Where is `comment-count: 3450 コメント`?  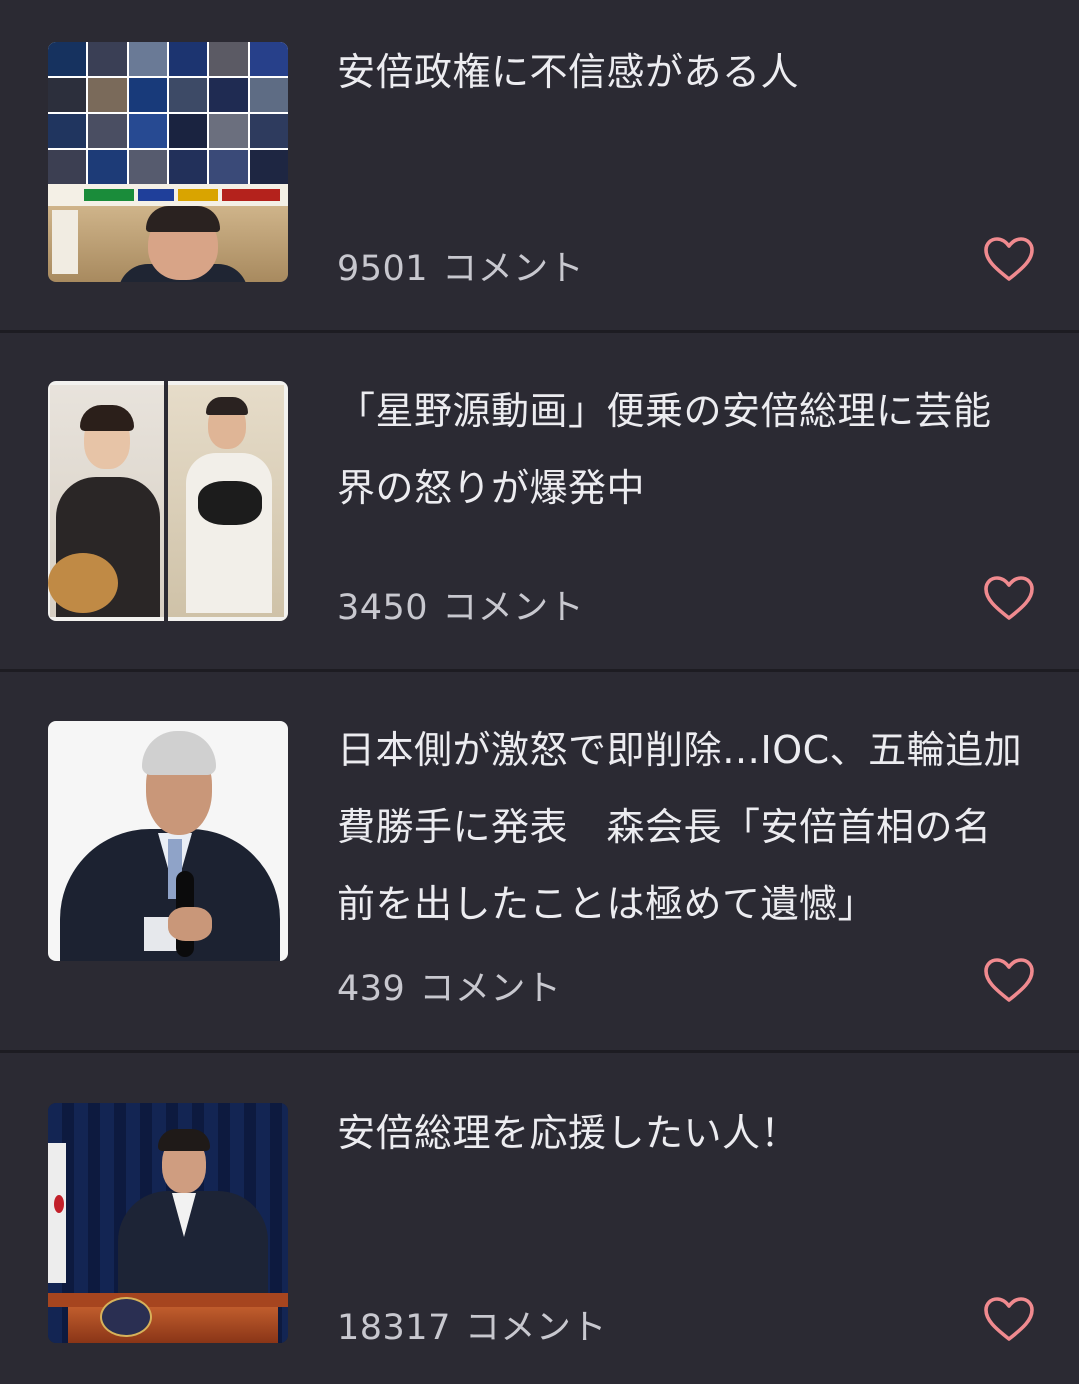 comment-count: 3450 コメント is located at coordinates (460, 604).